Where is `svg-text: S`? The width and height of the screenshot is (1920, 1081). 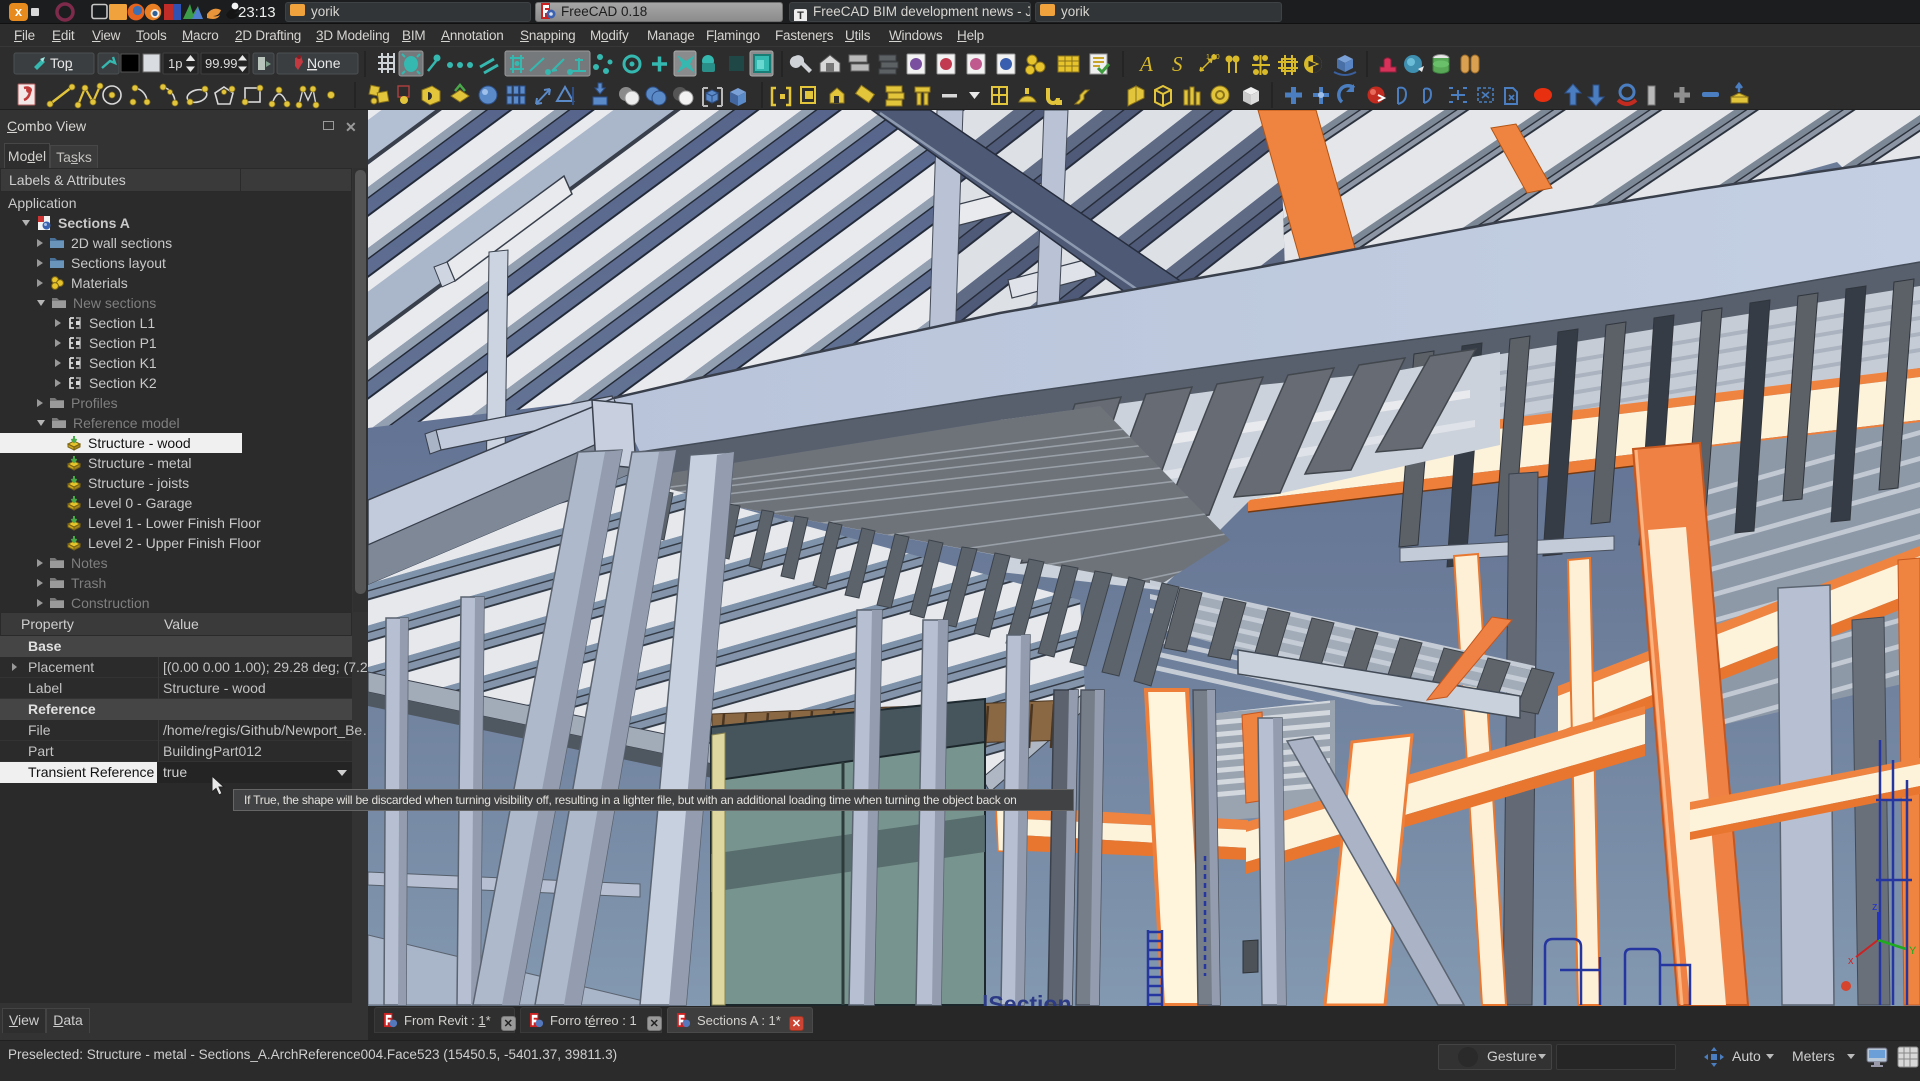 svg-text: S is located at coordinates (1177, 64).